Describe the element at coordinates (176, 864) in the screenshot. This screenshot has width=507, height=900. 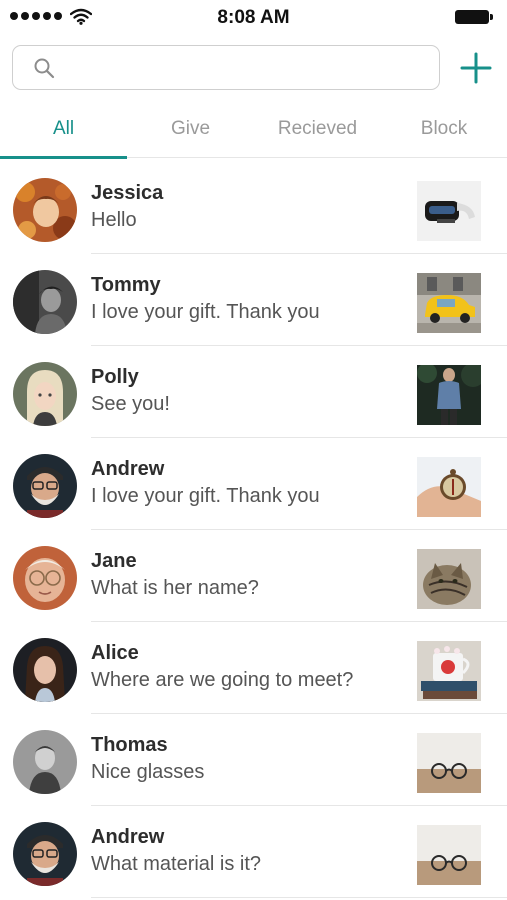
I see `message-preview: What material is it?` at that location.